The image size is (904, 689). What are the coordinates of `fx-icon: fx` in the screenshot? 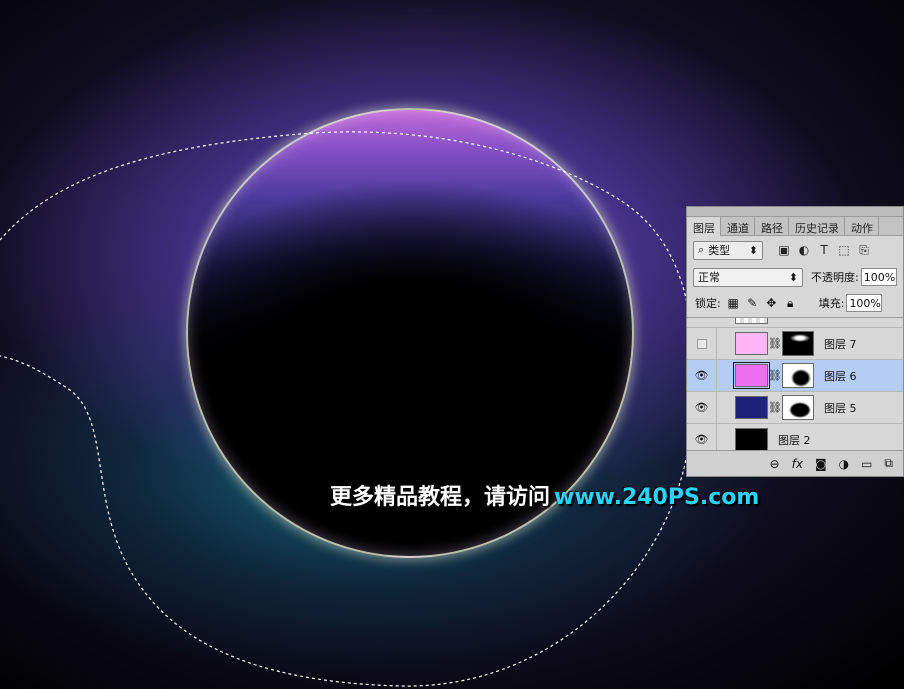 It's located at (797, 464).